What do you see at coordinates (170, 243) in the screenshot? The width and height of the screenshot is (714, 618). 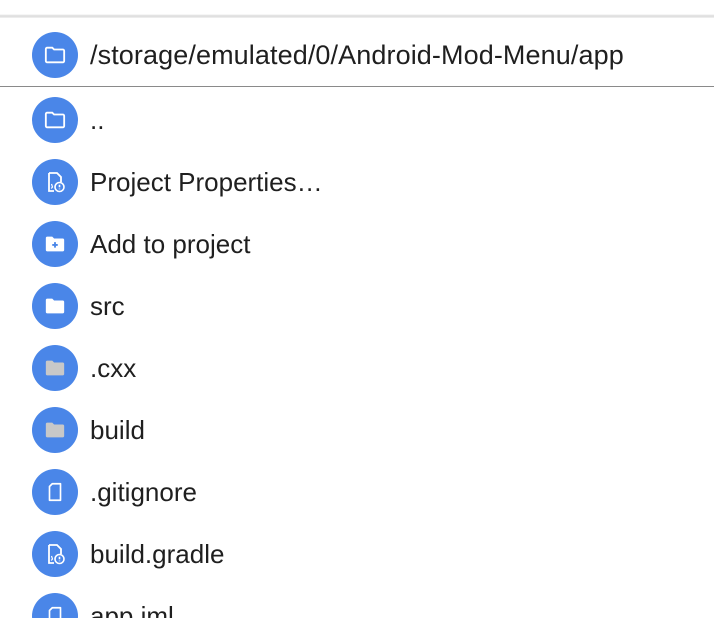 I see `list-item-label: Add to project` at bounding box center [170, 243].